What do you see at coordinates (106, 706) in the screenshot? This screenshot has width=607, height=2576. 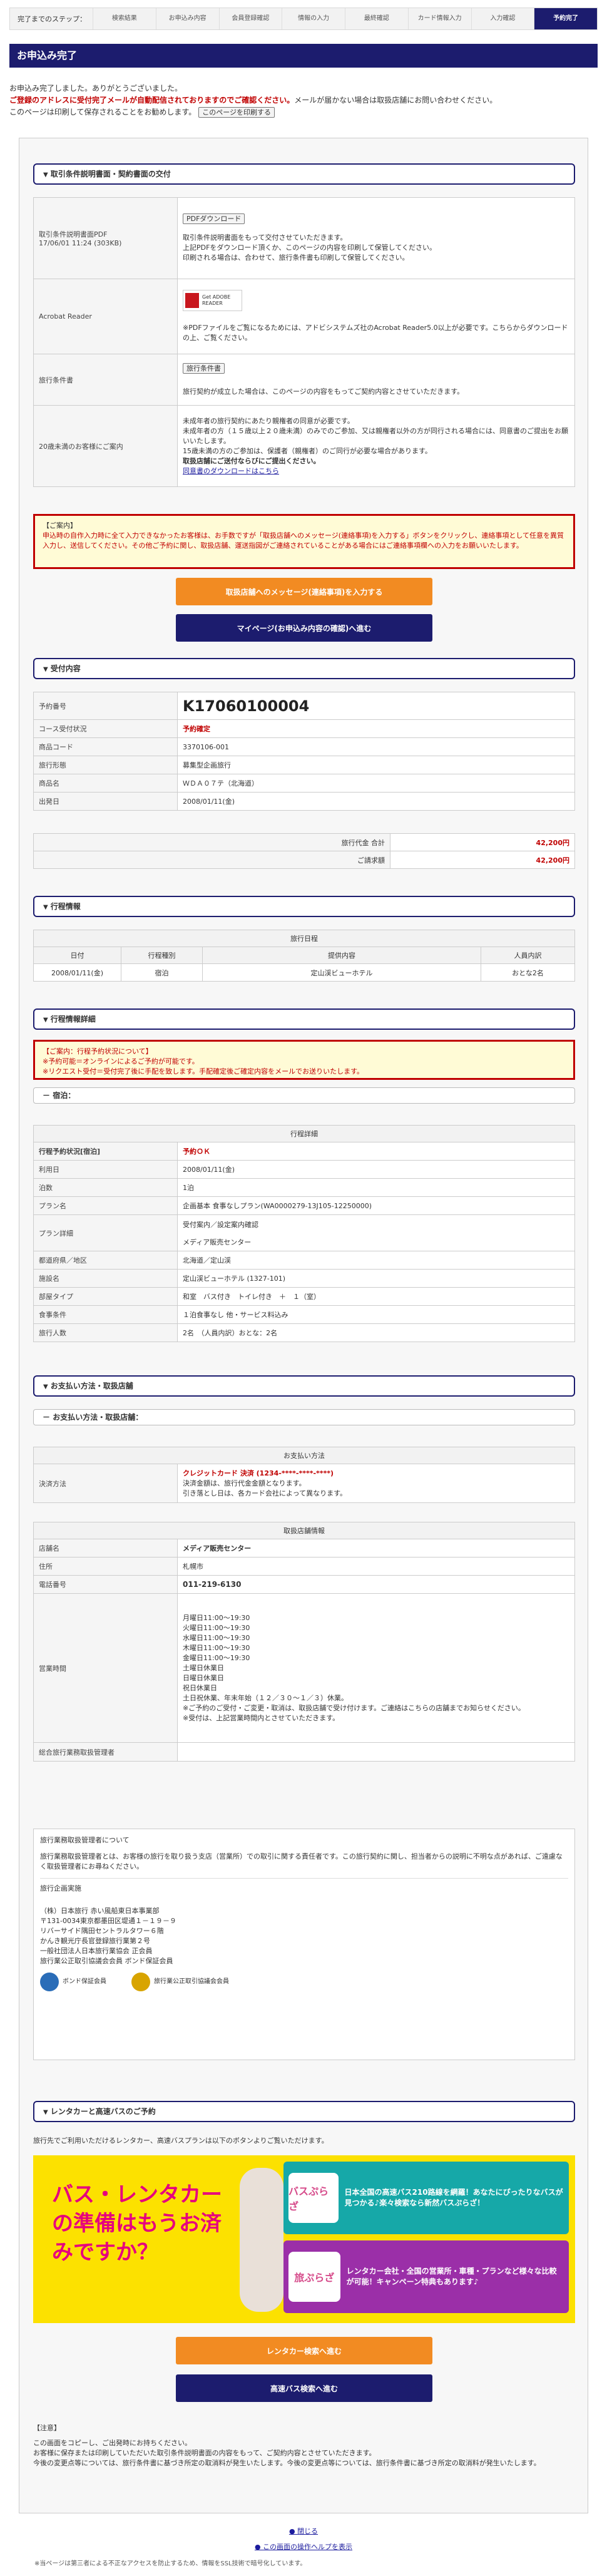 I see `reservation-number-label: 予約番号` at bounding box center [106, 706].